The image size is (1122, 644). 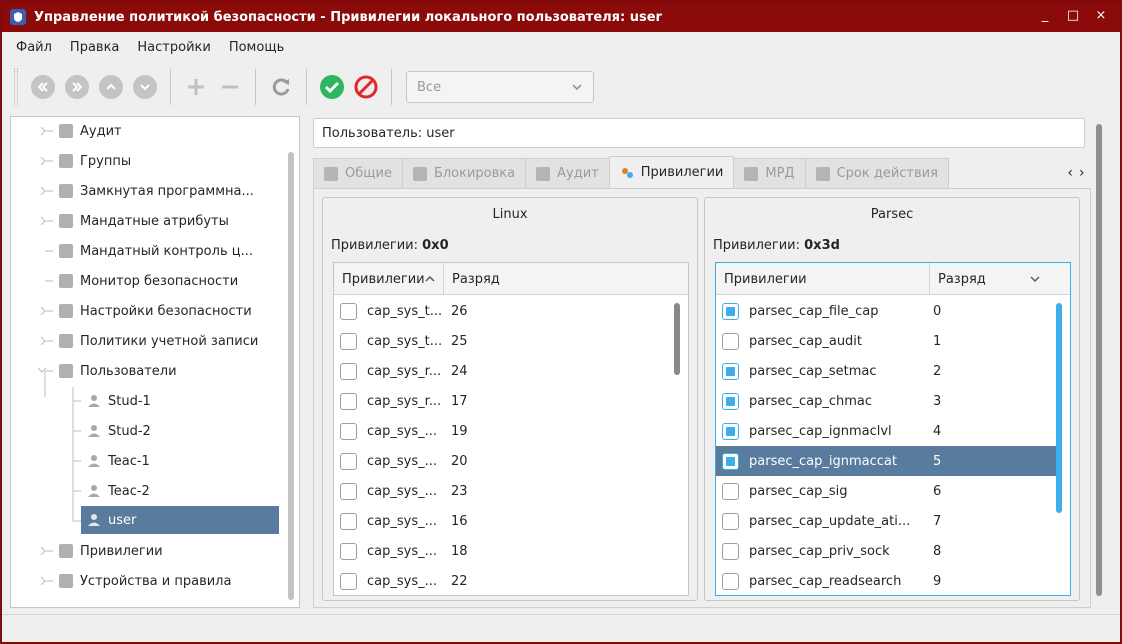 I want to click on parsec-list-scrollbar, so click(x=1059, y=408).